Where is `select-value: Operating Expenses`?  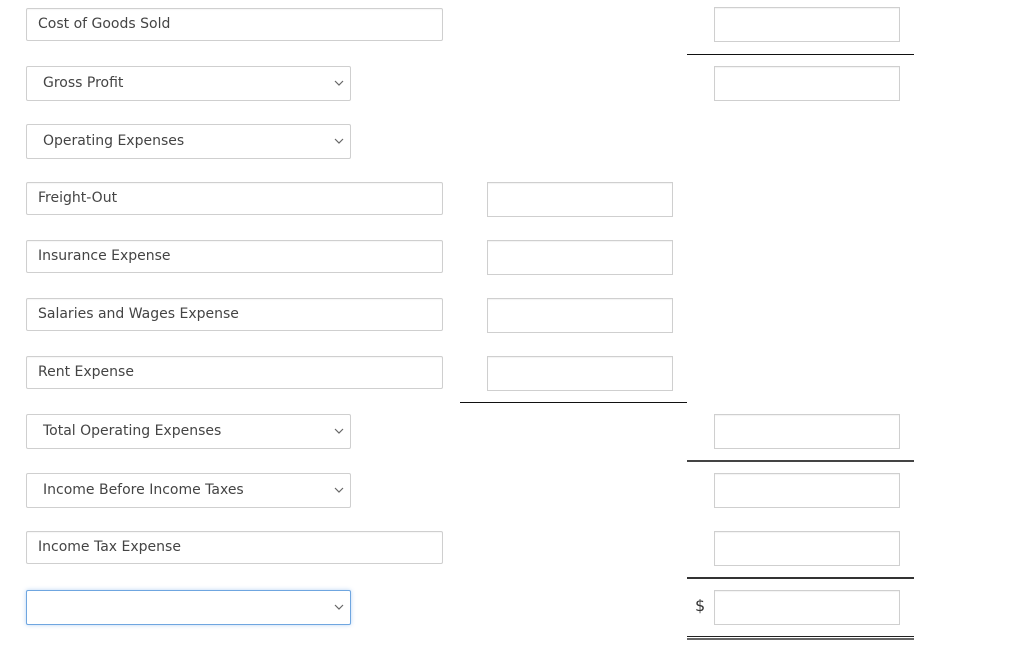 select-value: Operating Expenses is located at coordinates (114, 141).